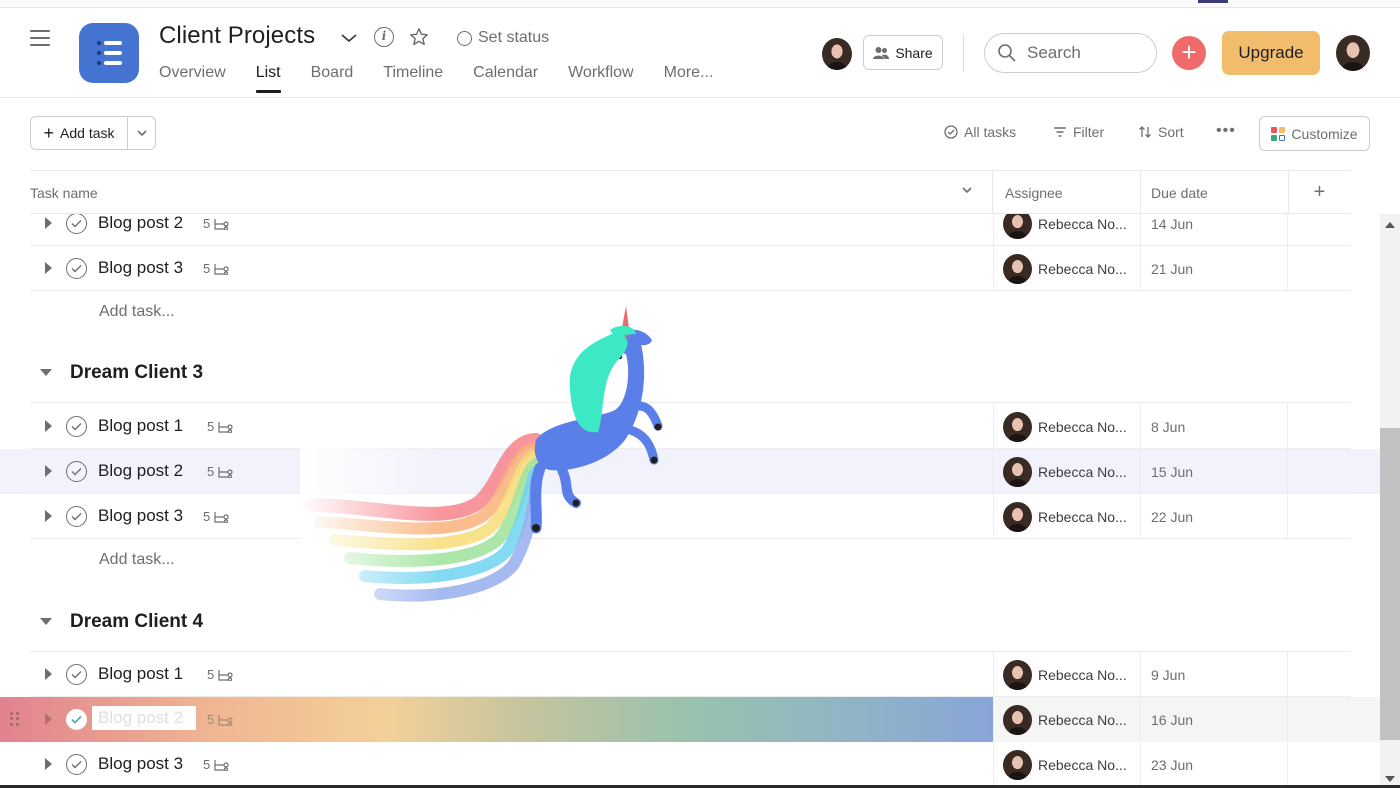 This screenshot has width=1400, height=788. I want to click on vertical-scrollbar, so click(1390, 501).